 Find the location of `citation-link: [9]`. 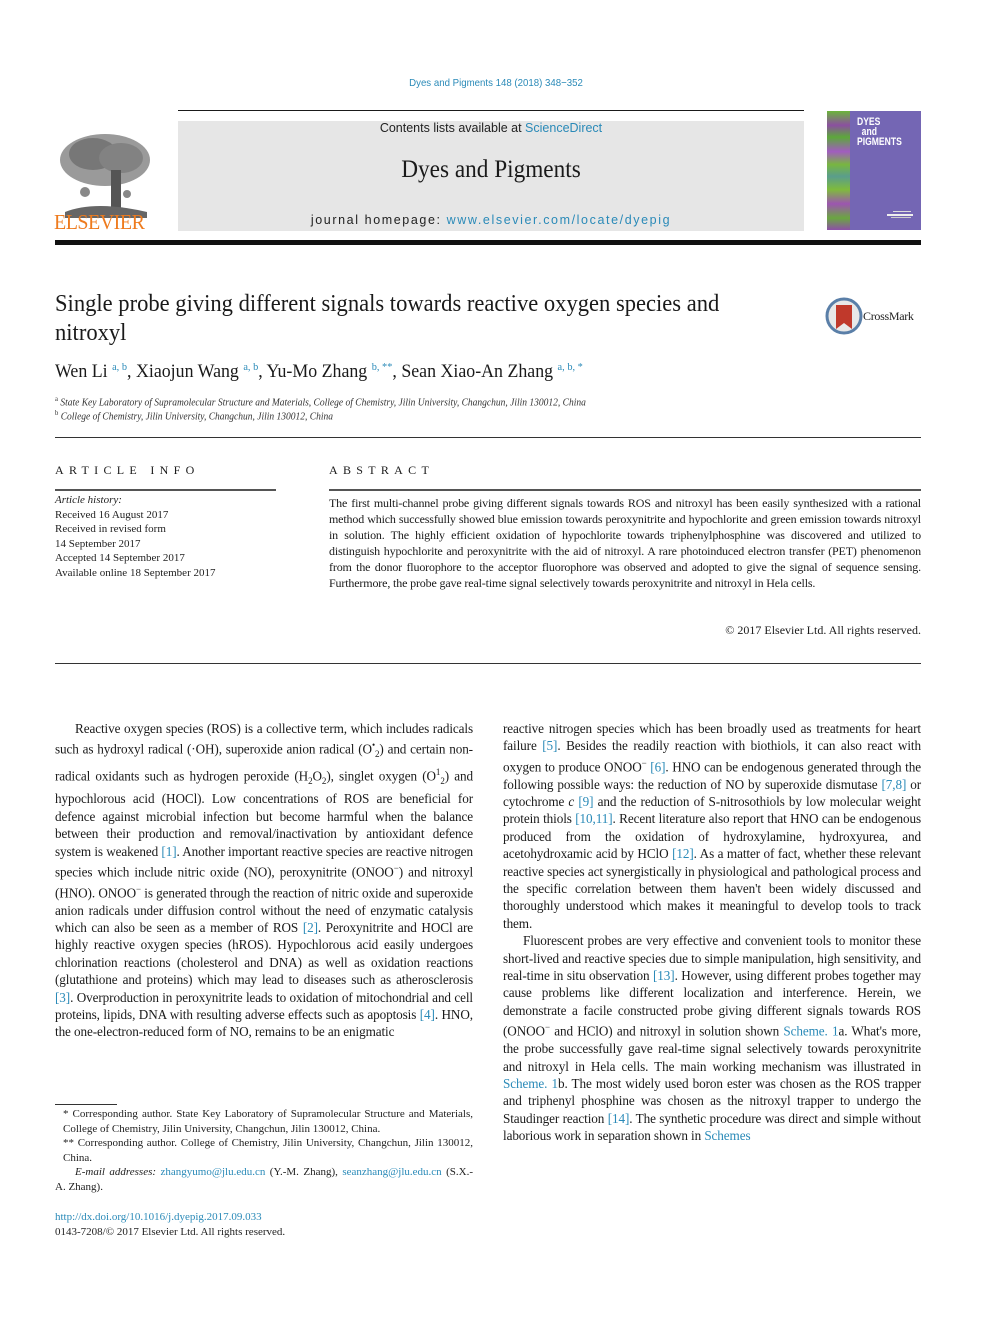

citation-link: [9] is located at coordinates (585, 801).